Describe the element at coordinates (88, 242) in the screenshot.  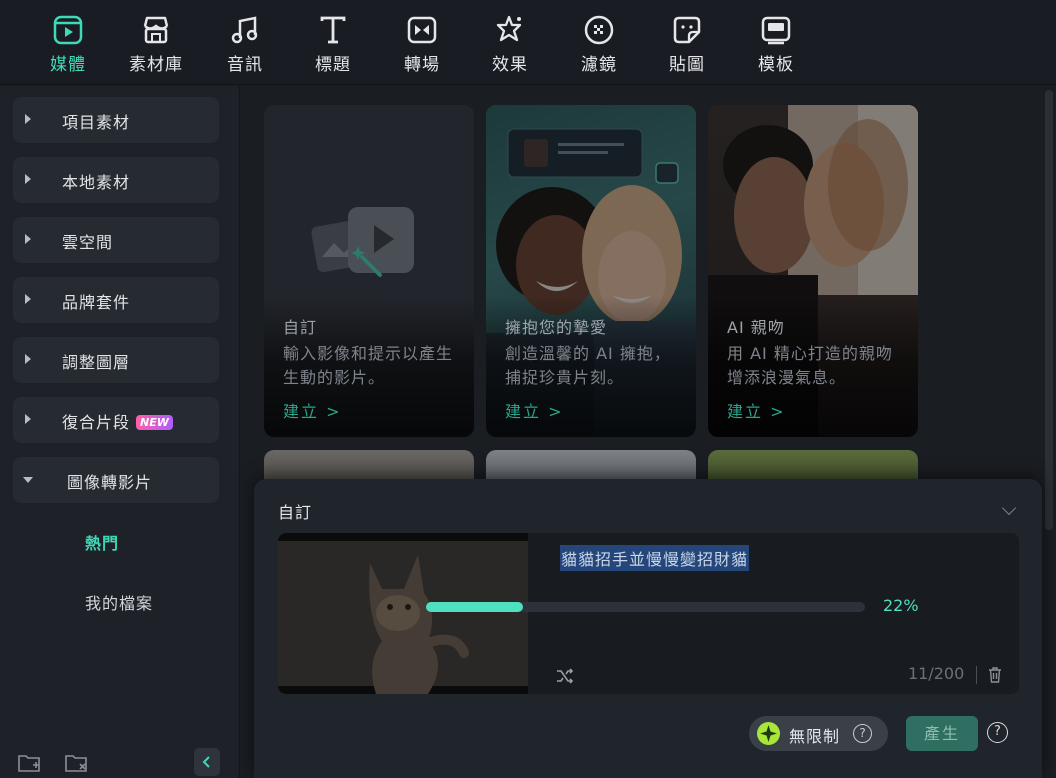
I see `sidebar-item-label: 雲空間` at that location.